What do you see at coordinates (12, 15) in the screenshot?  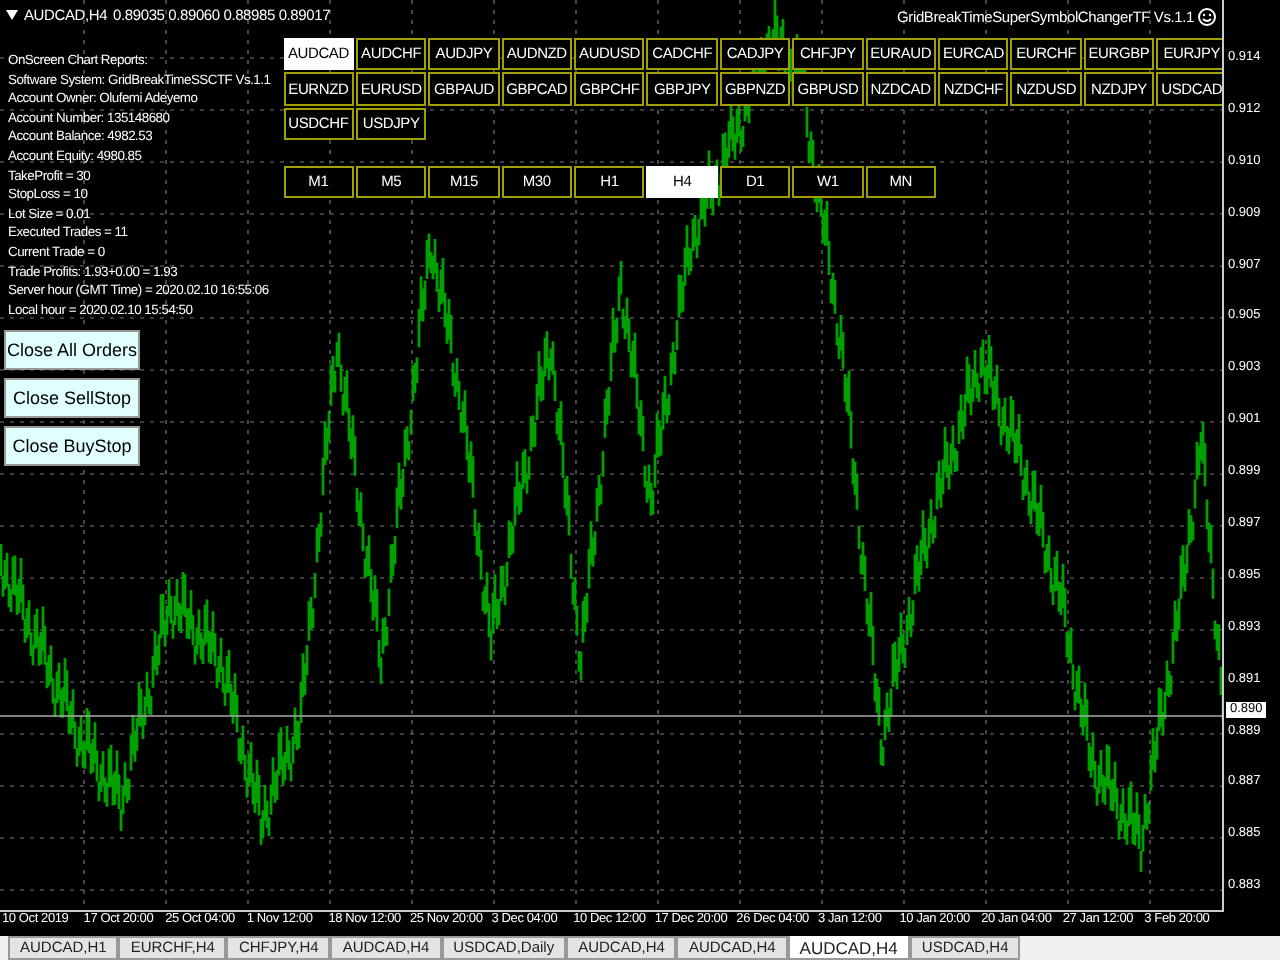 I see `dropdown-triangle-icon` at bounding box center [12, 15].